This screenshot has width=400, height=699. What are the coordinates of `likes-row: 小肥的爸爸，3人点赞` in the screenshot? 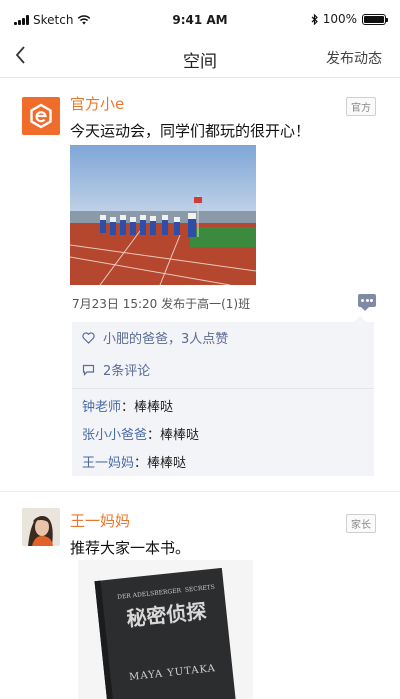 It's located at (155, 337).